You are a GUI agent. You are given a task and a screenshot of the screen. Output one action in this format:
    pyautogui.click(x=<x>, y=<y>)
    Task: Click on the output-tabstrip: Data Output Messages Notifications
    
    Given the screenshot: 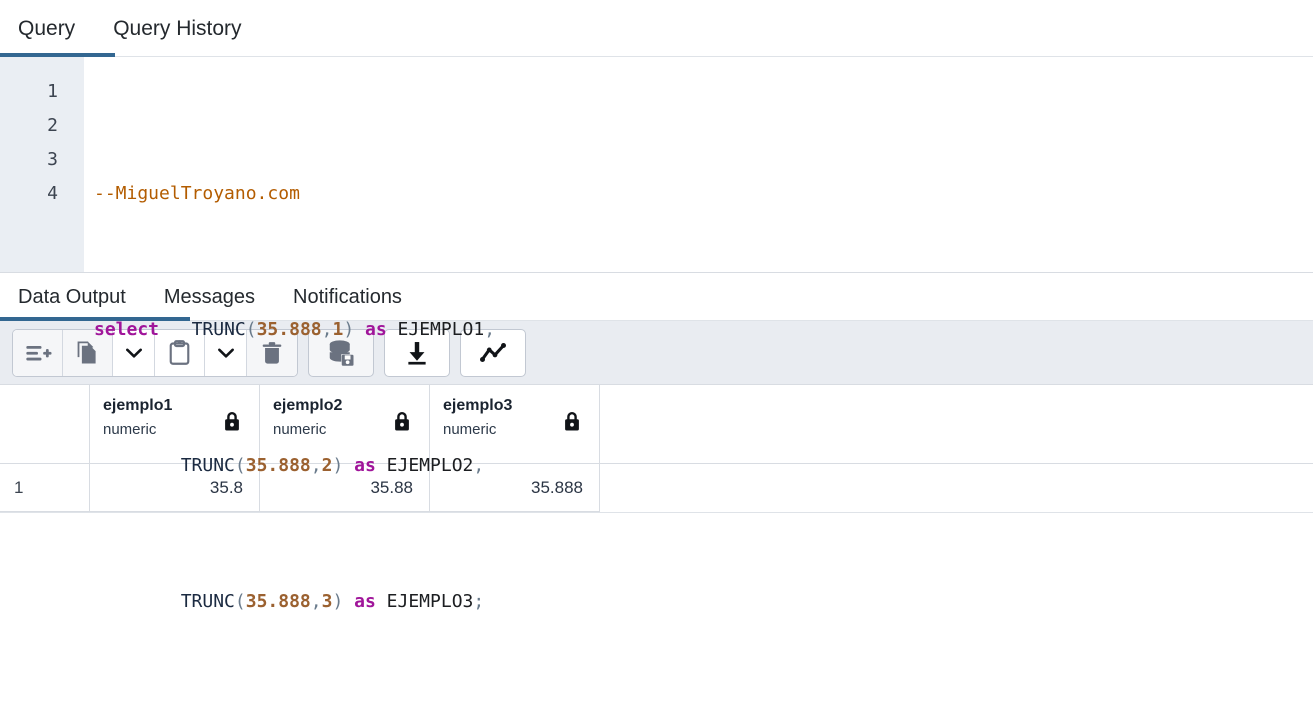 What is the action you would take?
    pyautogui.click(x=656, y=297)
    